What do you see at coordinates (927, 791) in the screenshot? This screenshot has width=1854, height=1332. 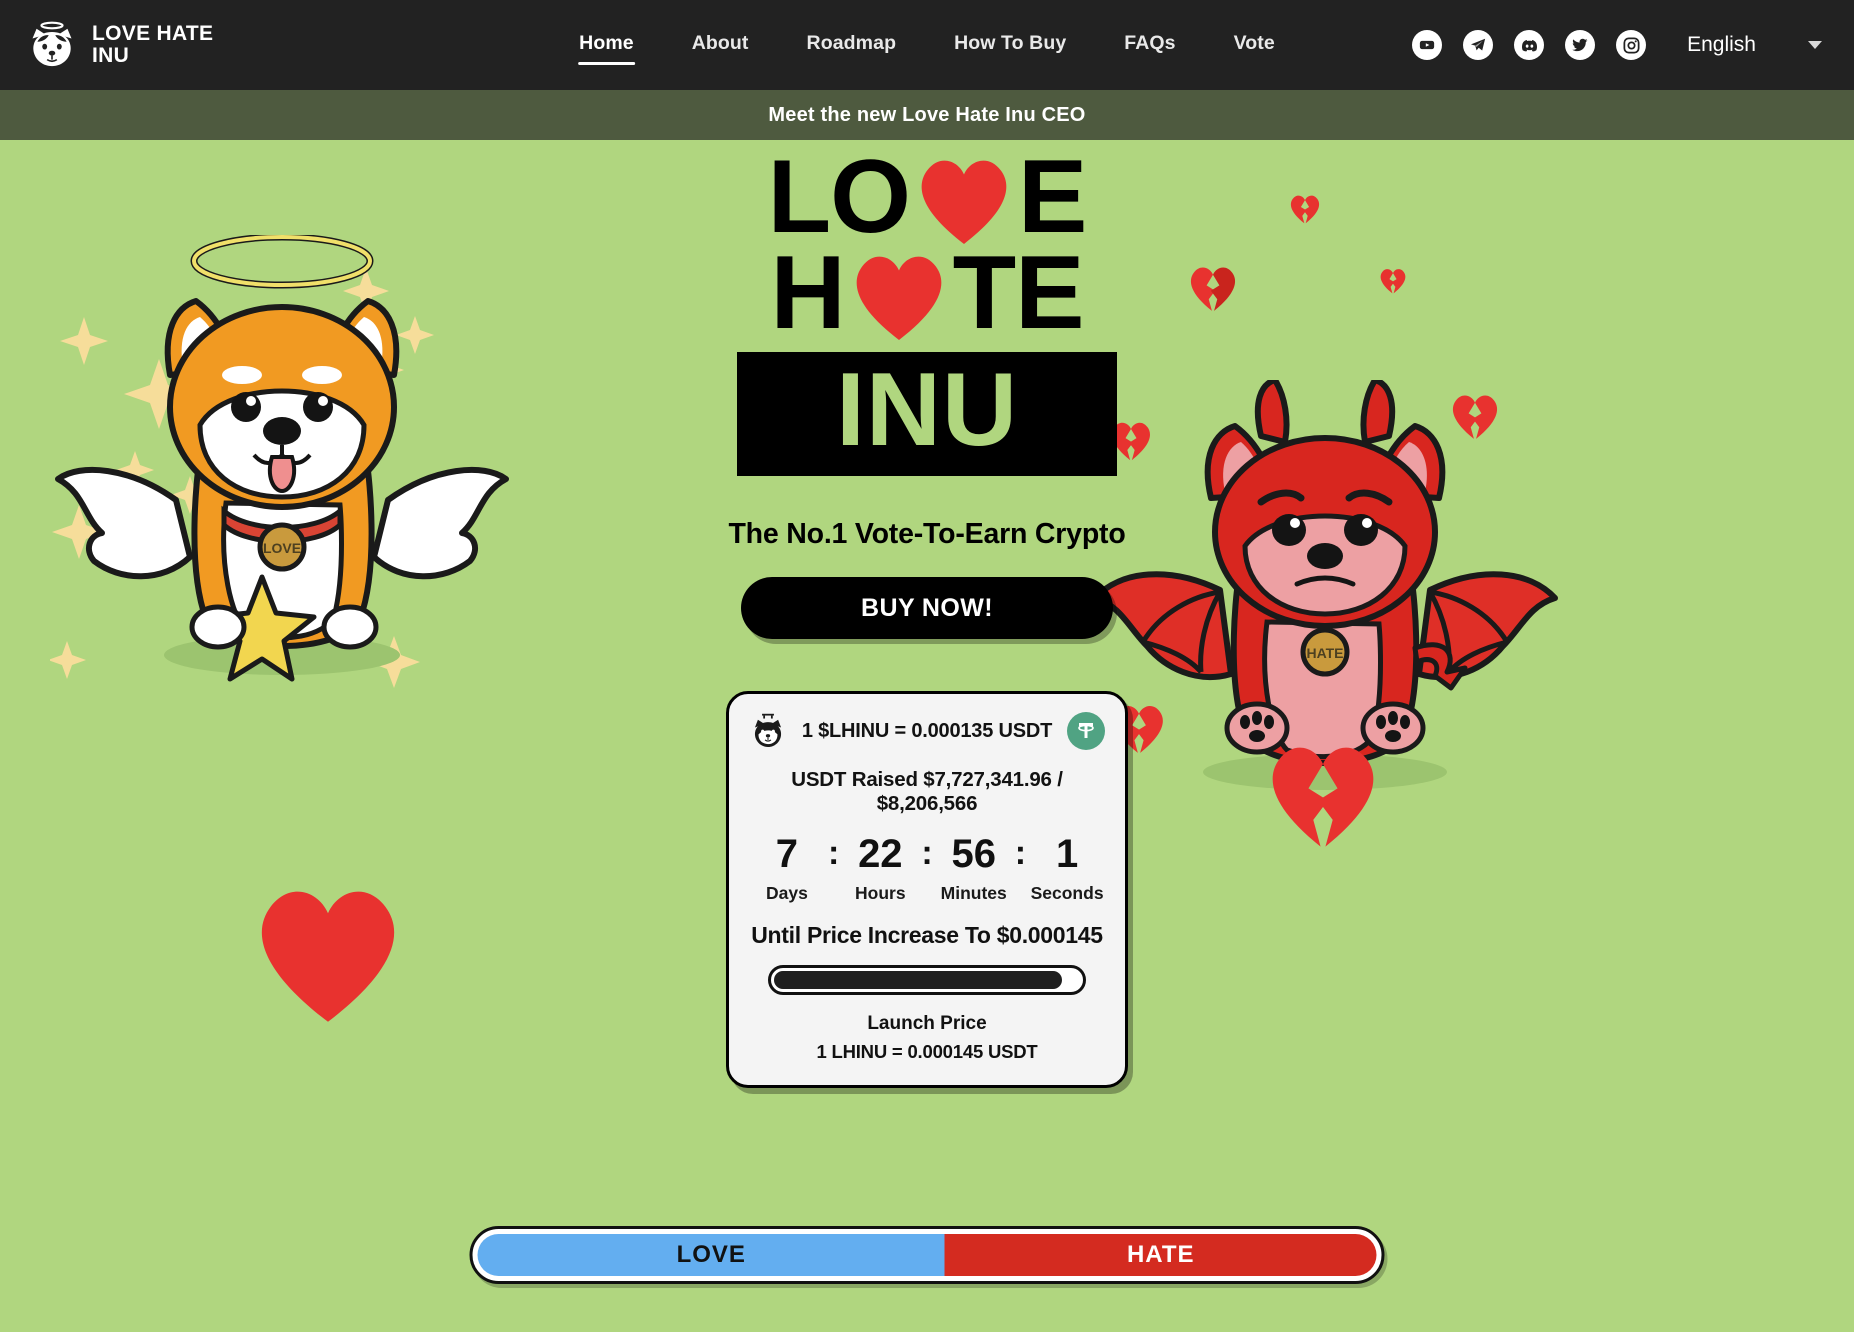 I see `usdt-raised-text: USDT Raised $7,727,341.96 / $8,206,566` at bounding box center [927, 791].